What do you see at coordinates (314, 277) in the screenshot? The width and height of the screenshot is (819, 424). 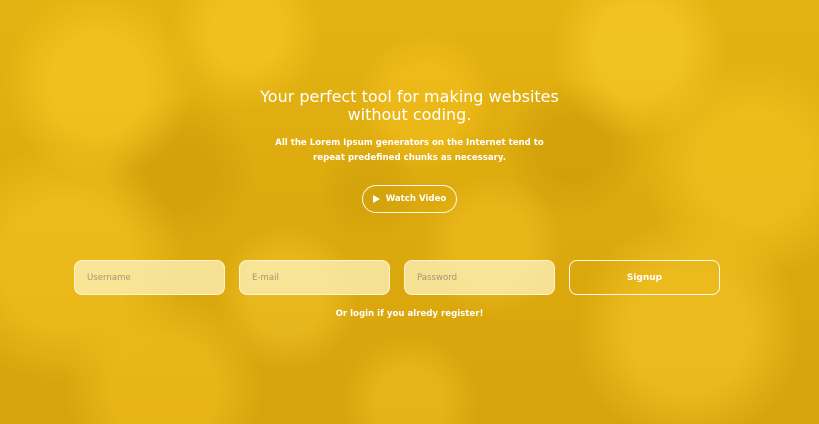 I see `email-input` at bounding box center [314, 277].